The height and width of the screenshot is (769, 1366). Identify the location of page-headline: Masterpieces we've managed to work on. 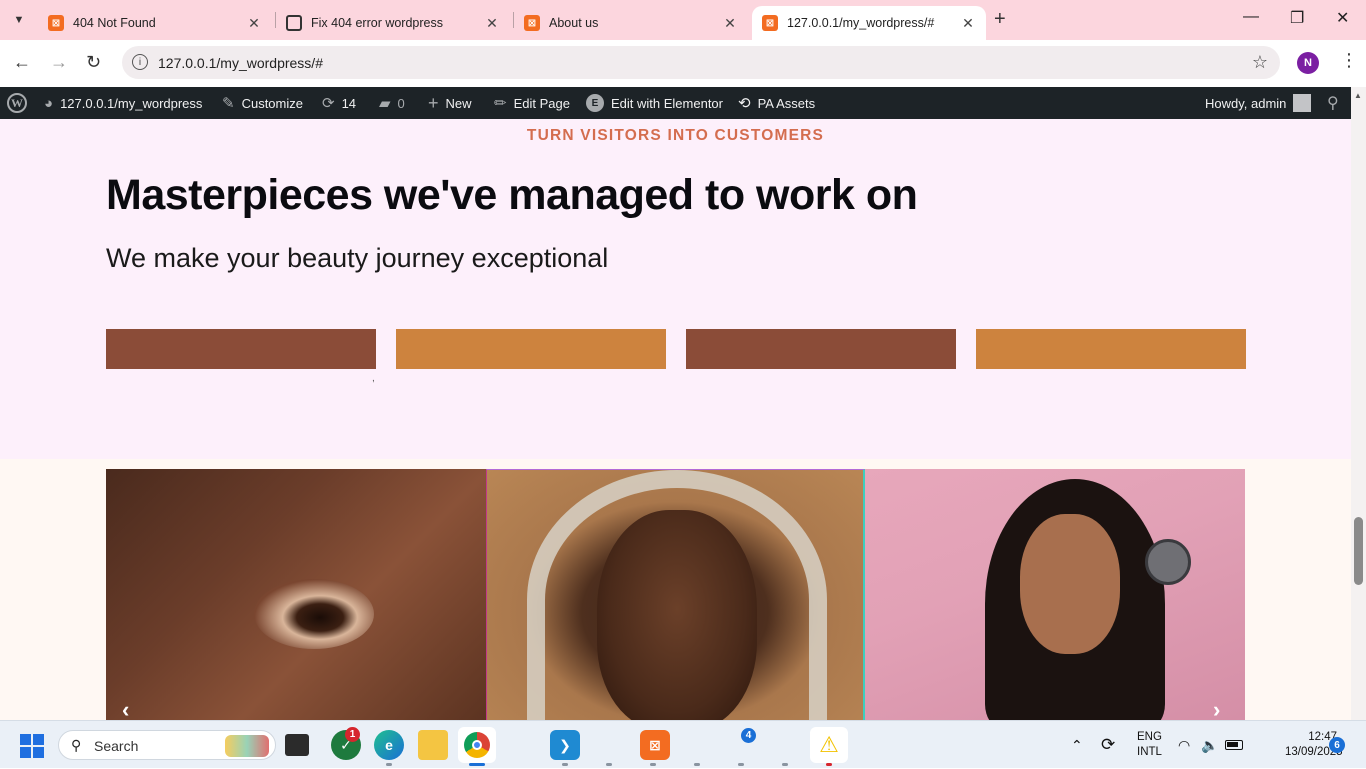
(512, 195).